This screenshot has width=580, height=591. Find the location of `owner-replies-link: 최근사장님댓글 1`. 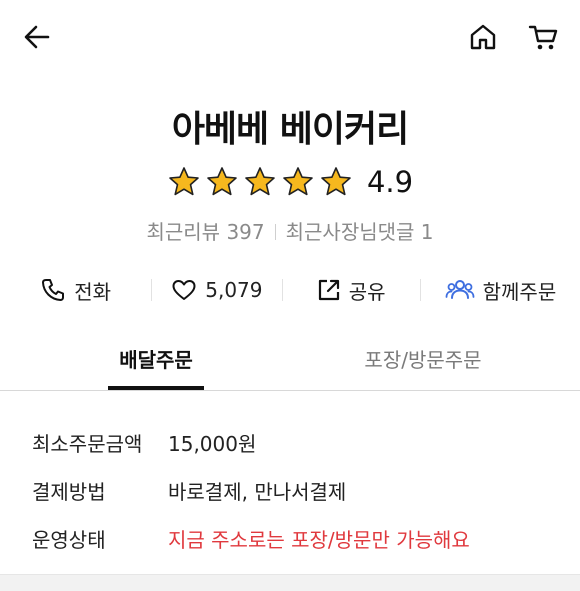

owner-replies-link: 최근사장님댓글 1 is located at coordinates (360, 232).